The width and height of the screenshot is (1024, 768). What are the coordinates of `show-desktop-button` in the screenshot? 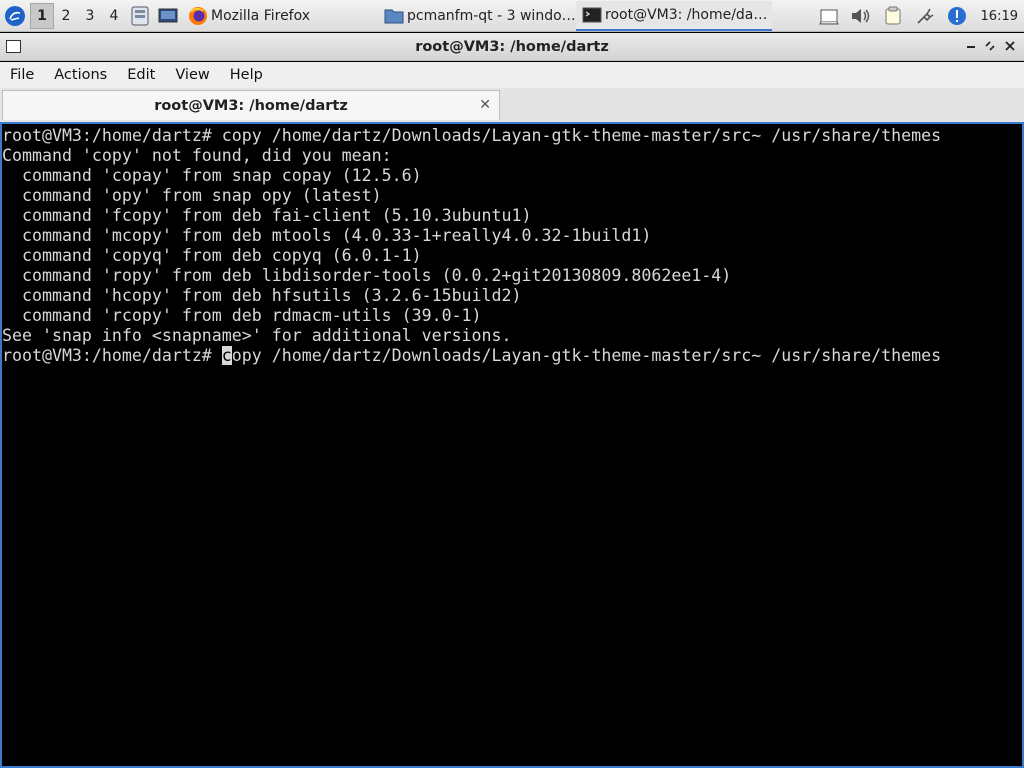 It's located at (168, 16).